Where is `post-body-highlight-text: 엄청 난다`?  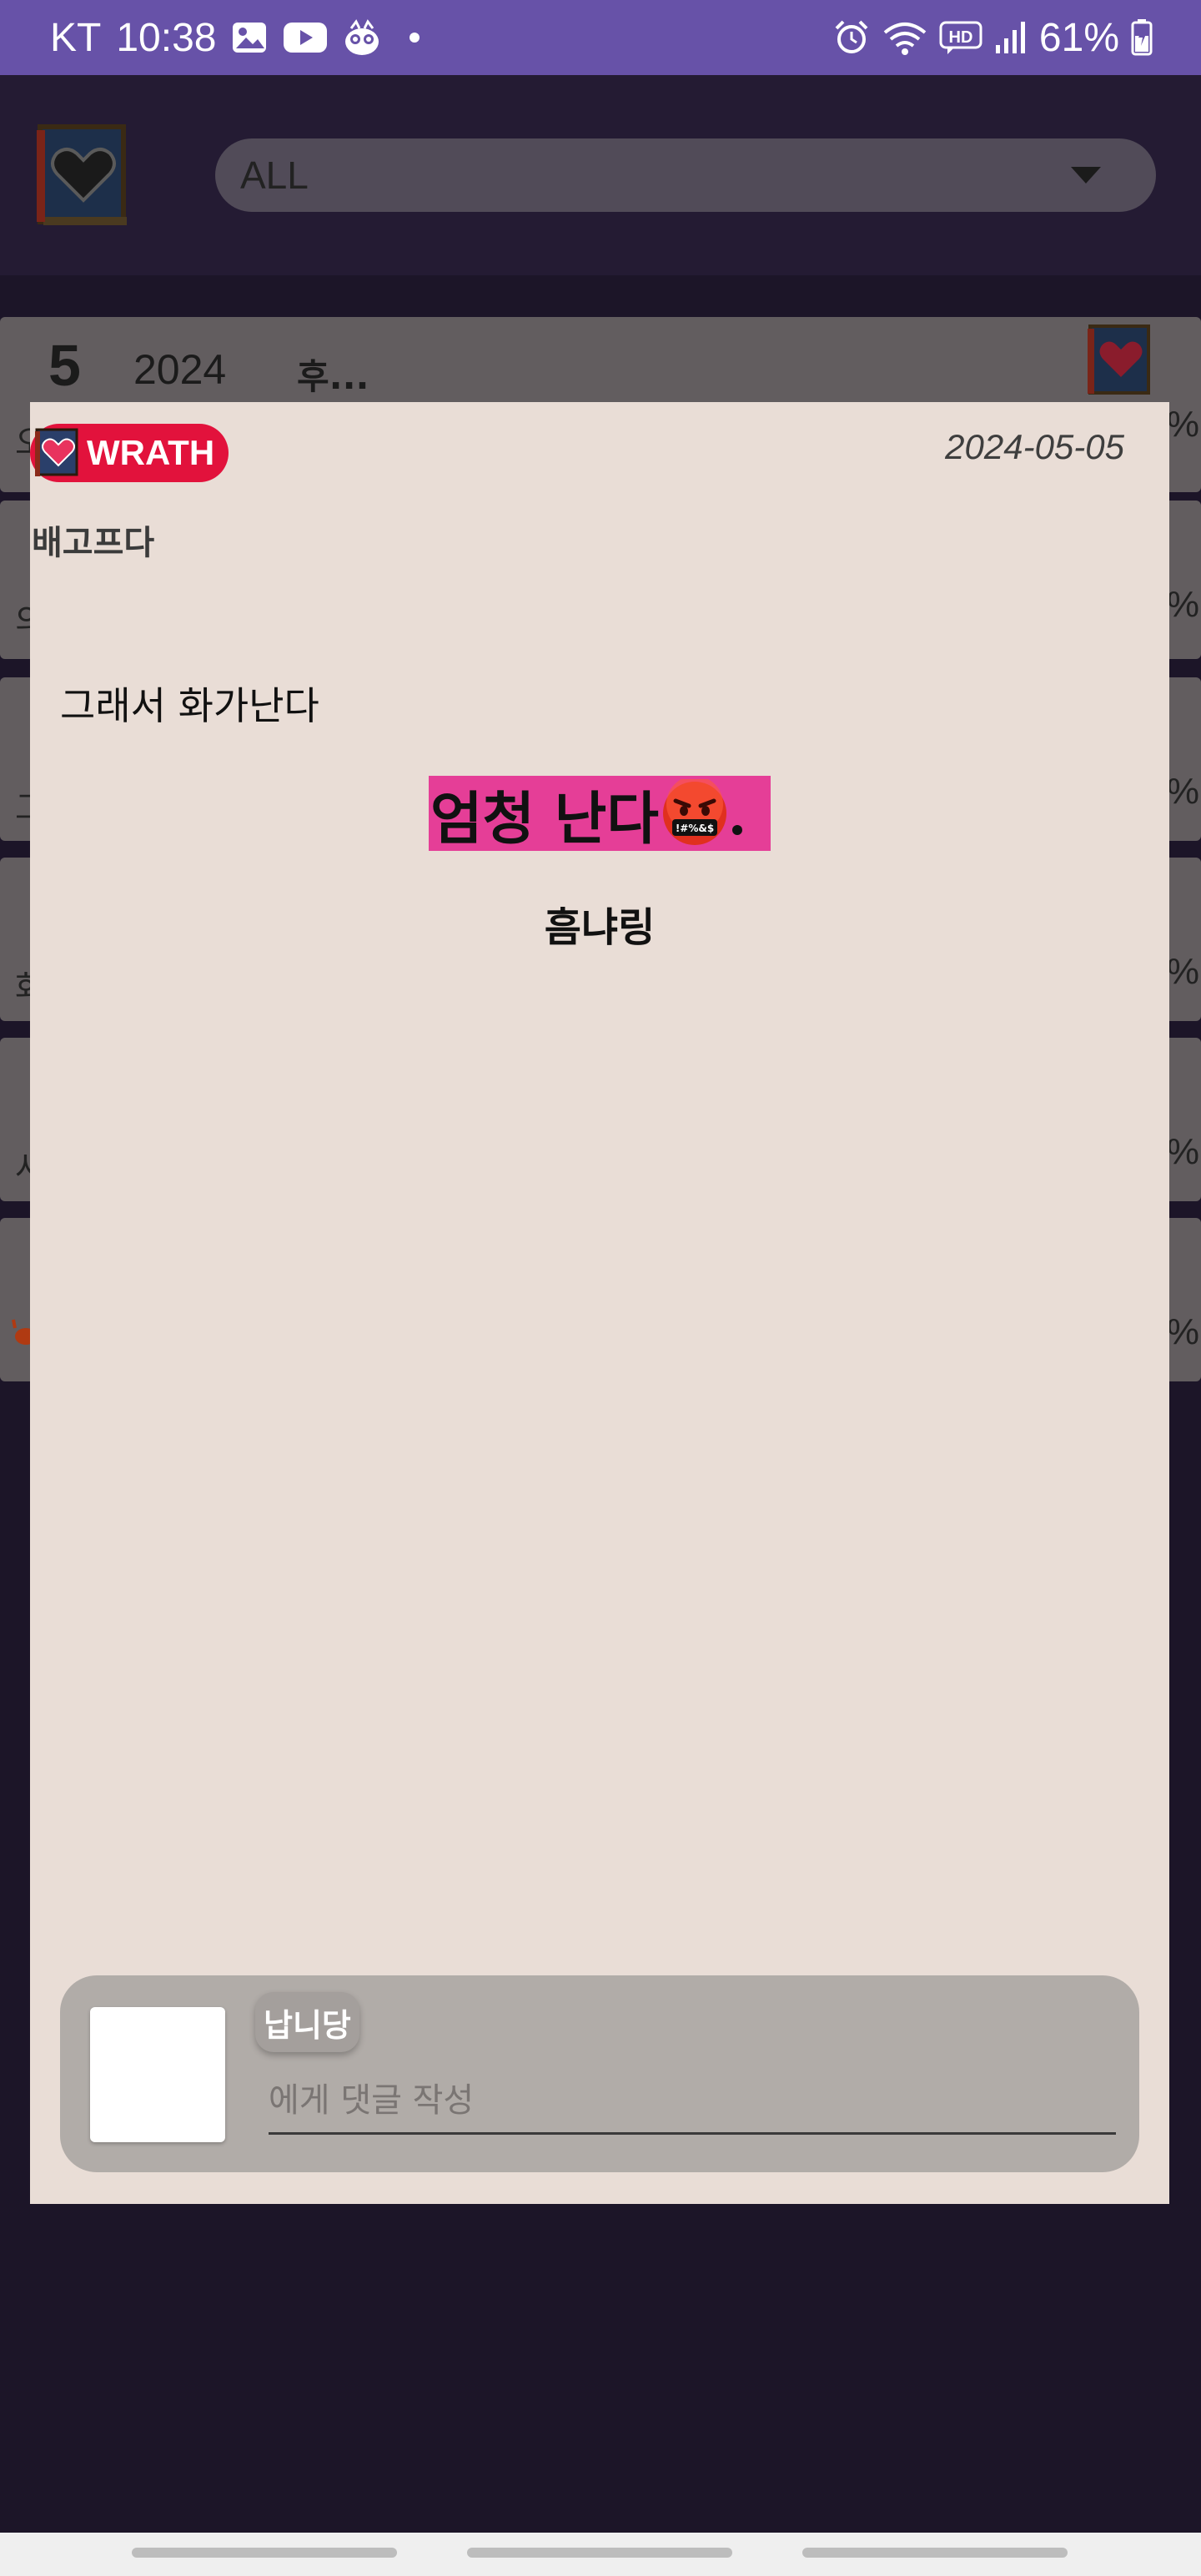 post-body-highlight-text: 엄청 난다 is located at coordinates (545, 819).